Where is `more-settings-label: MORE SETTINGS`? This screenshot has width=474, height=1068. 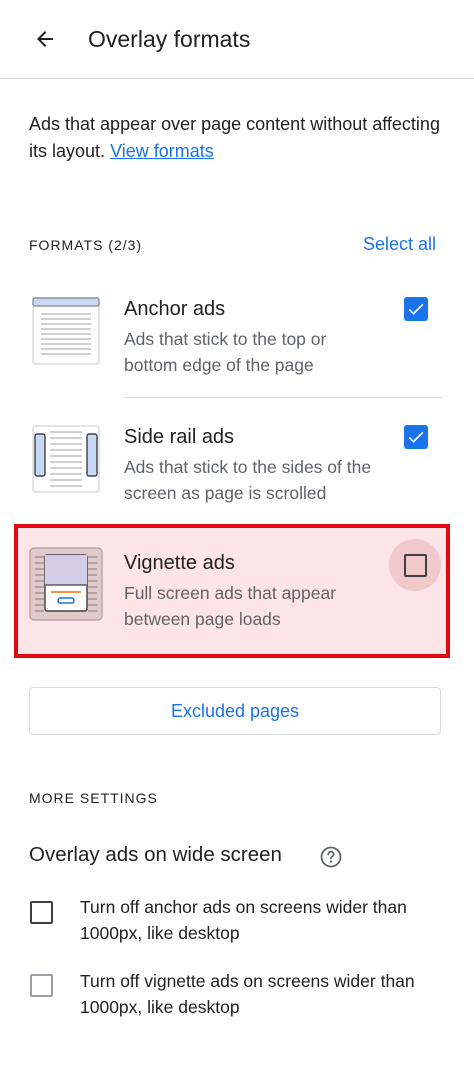
more-settings-label: MORE SETTINGS is located at coordinates (93, 798).